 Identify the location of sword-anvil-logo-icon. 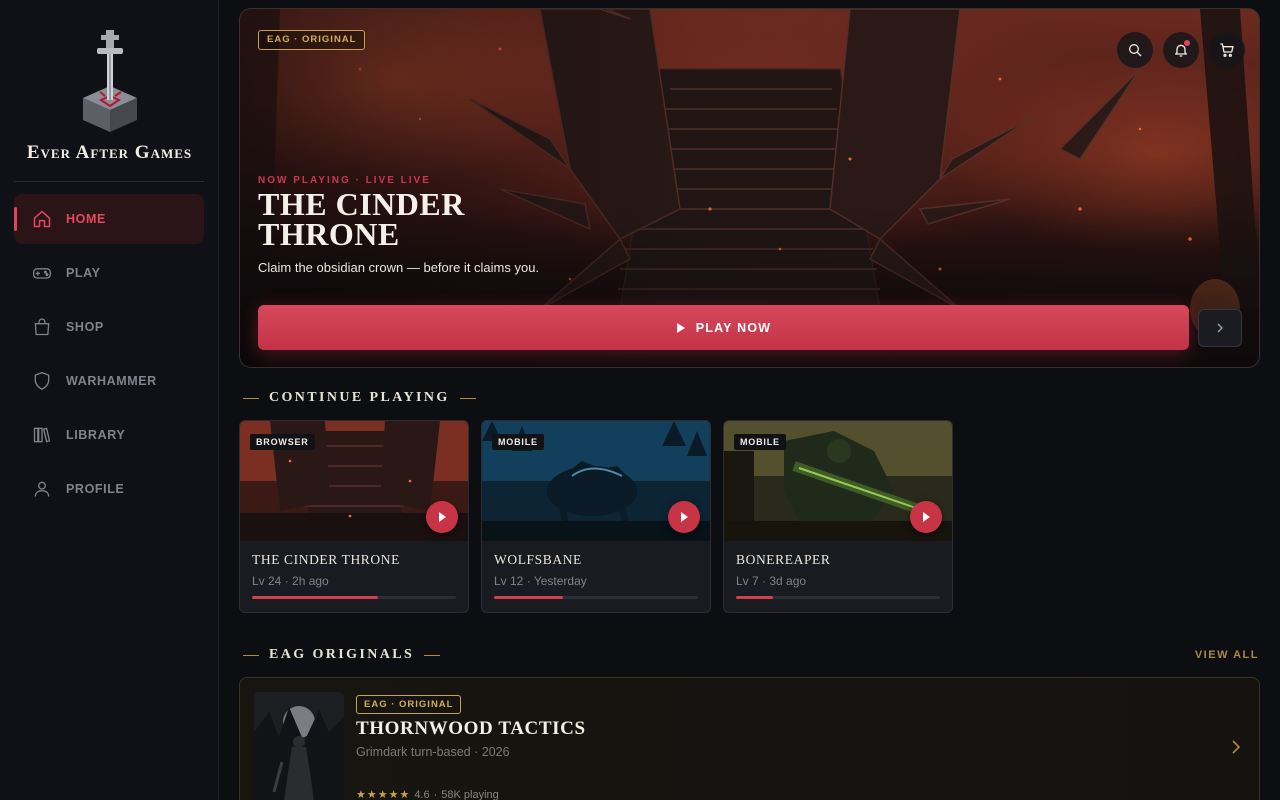
(109, 81).